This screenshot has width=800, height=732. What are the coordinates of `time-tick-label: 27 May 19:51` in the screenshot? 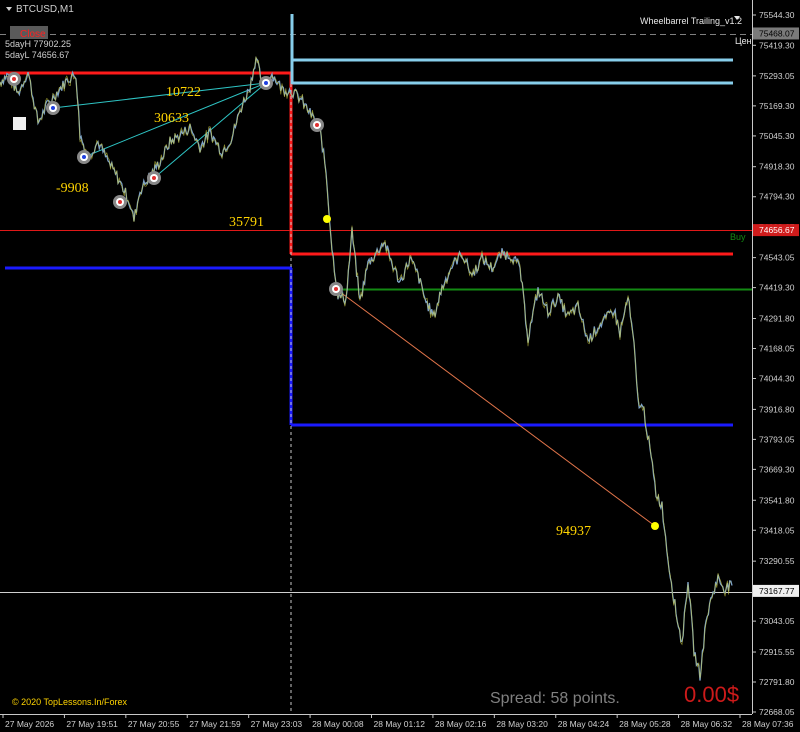 It's located at (92, 724).